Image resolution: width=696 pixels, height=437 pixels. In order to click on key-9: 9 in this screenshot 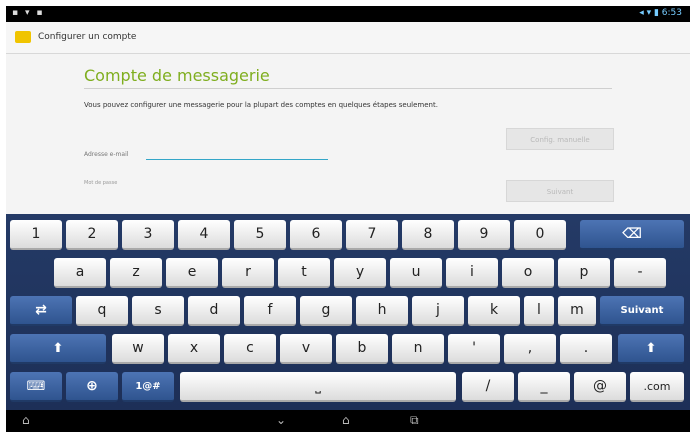, I will do `click(484, 235)`.